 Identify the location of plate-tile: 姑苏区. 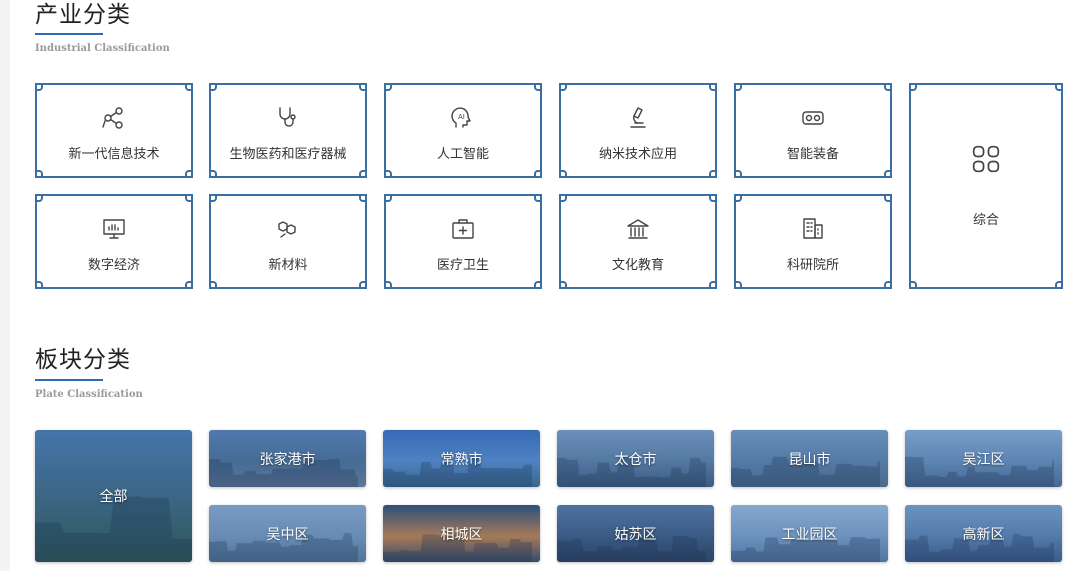
(635, 533).